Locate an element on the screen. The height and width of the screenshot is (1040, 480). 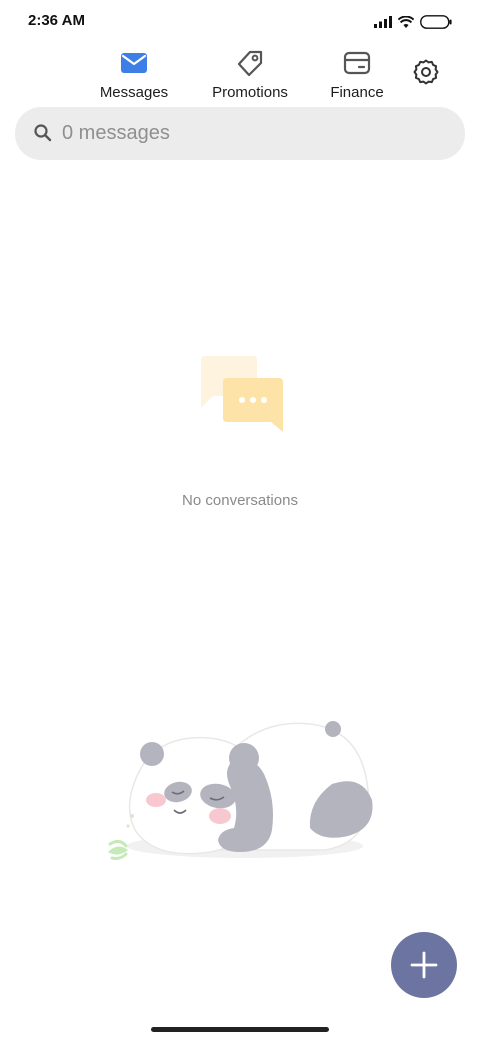
status-bar: 2:36 AM is located at coordinates (240, 22).